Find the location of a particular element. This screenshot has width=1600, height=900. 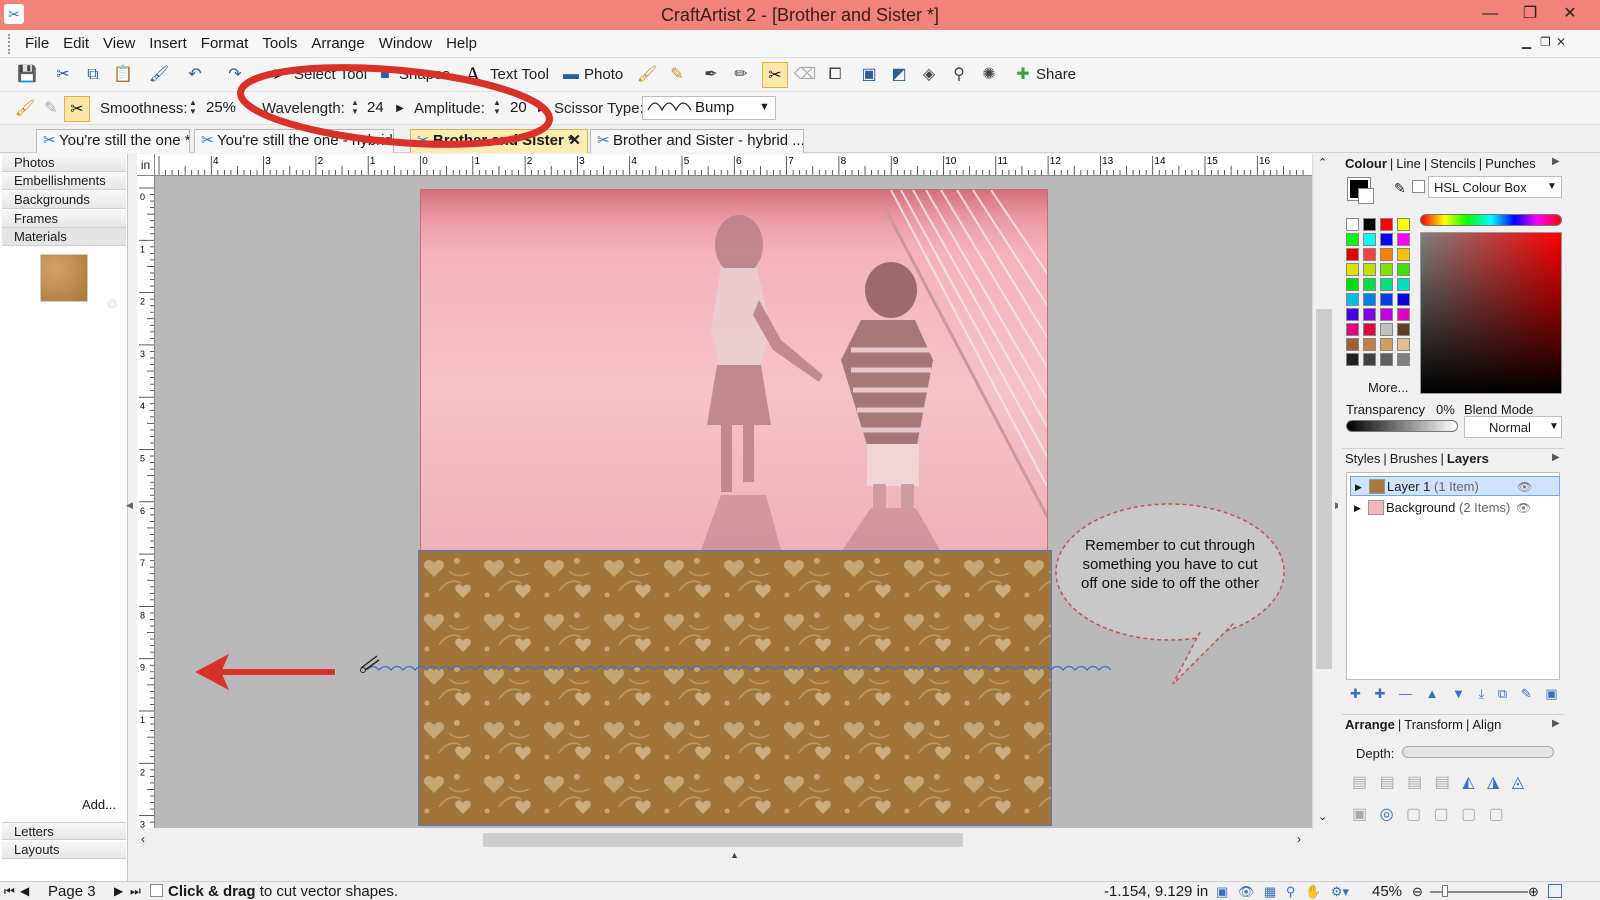

color-picker-icon: ◩ is located at coordinates (899, 75).